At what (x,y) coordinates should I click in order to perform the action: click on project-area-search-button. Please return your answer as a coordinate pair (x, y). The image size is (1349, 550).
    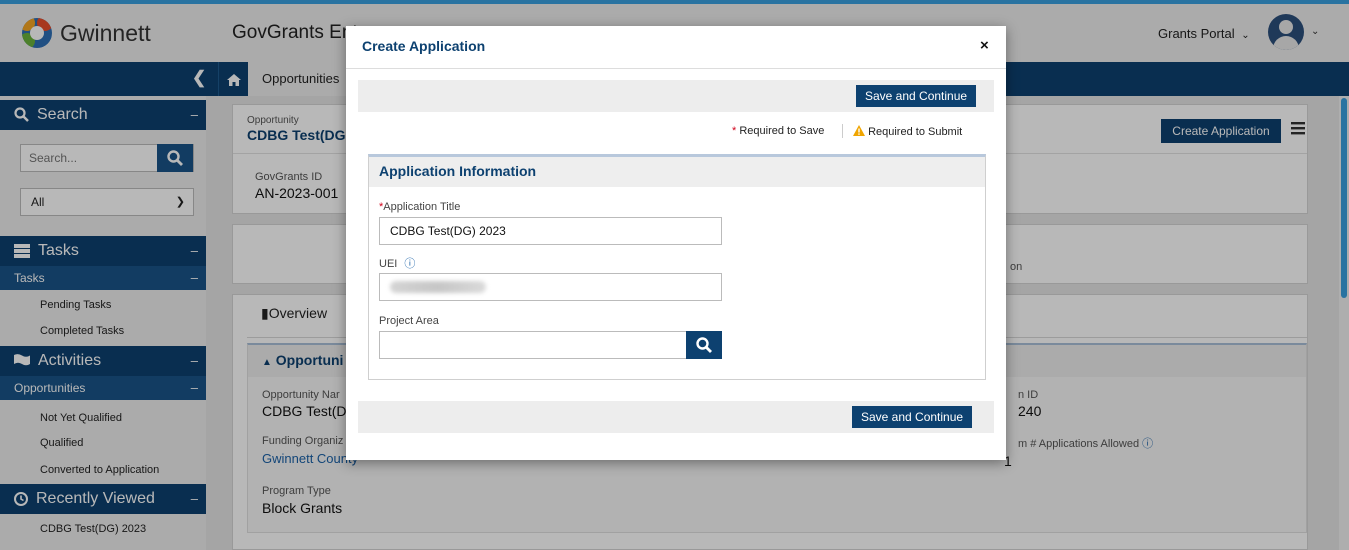
    Looking at the image, I should click on (704, 345).